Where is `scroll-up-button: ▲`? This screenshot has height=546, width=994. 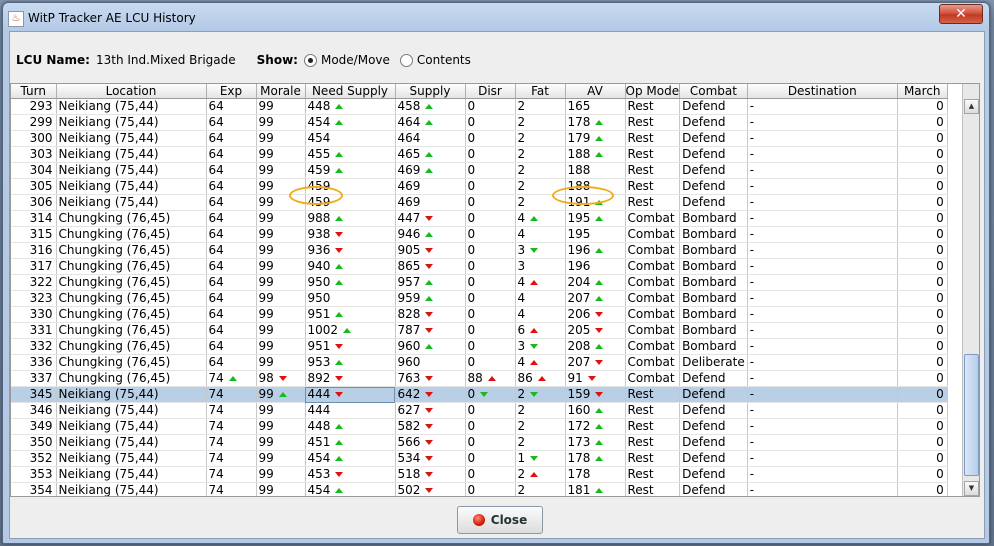
scroll-up-button: ▲ is located at coordinates (971, 106).